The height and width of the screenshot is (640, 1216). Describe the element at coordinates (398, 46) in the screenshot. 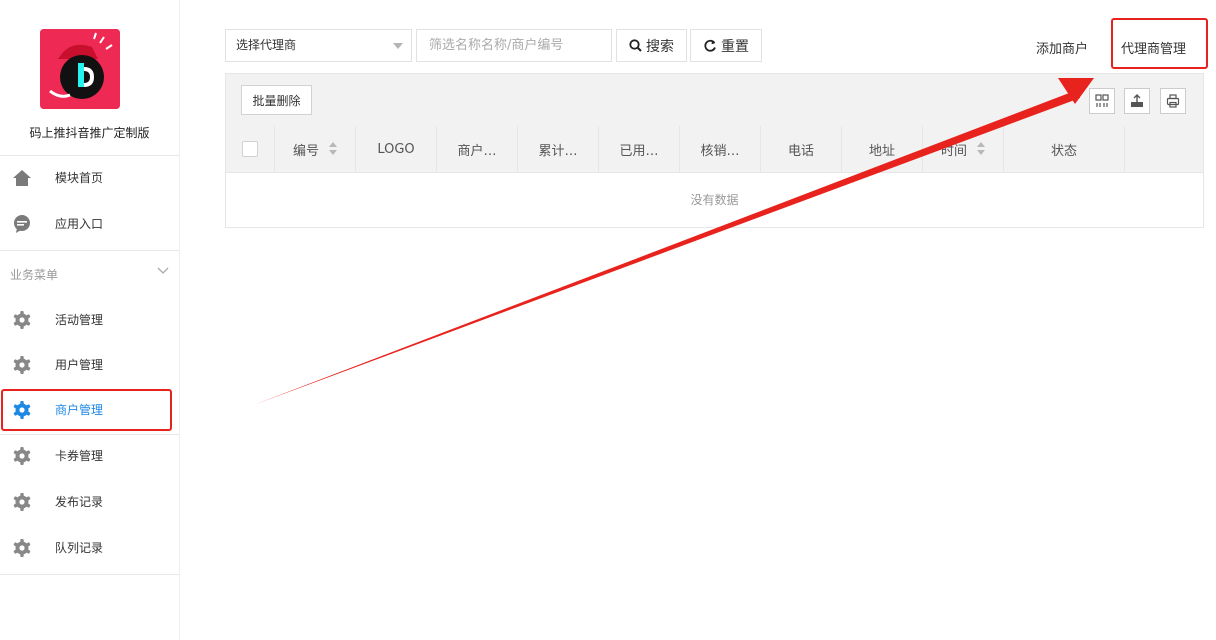

I see `caret-down-icon` at that location.